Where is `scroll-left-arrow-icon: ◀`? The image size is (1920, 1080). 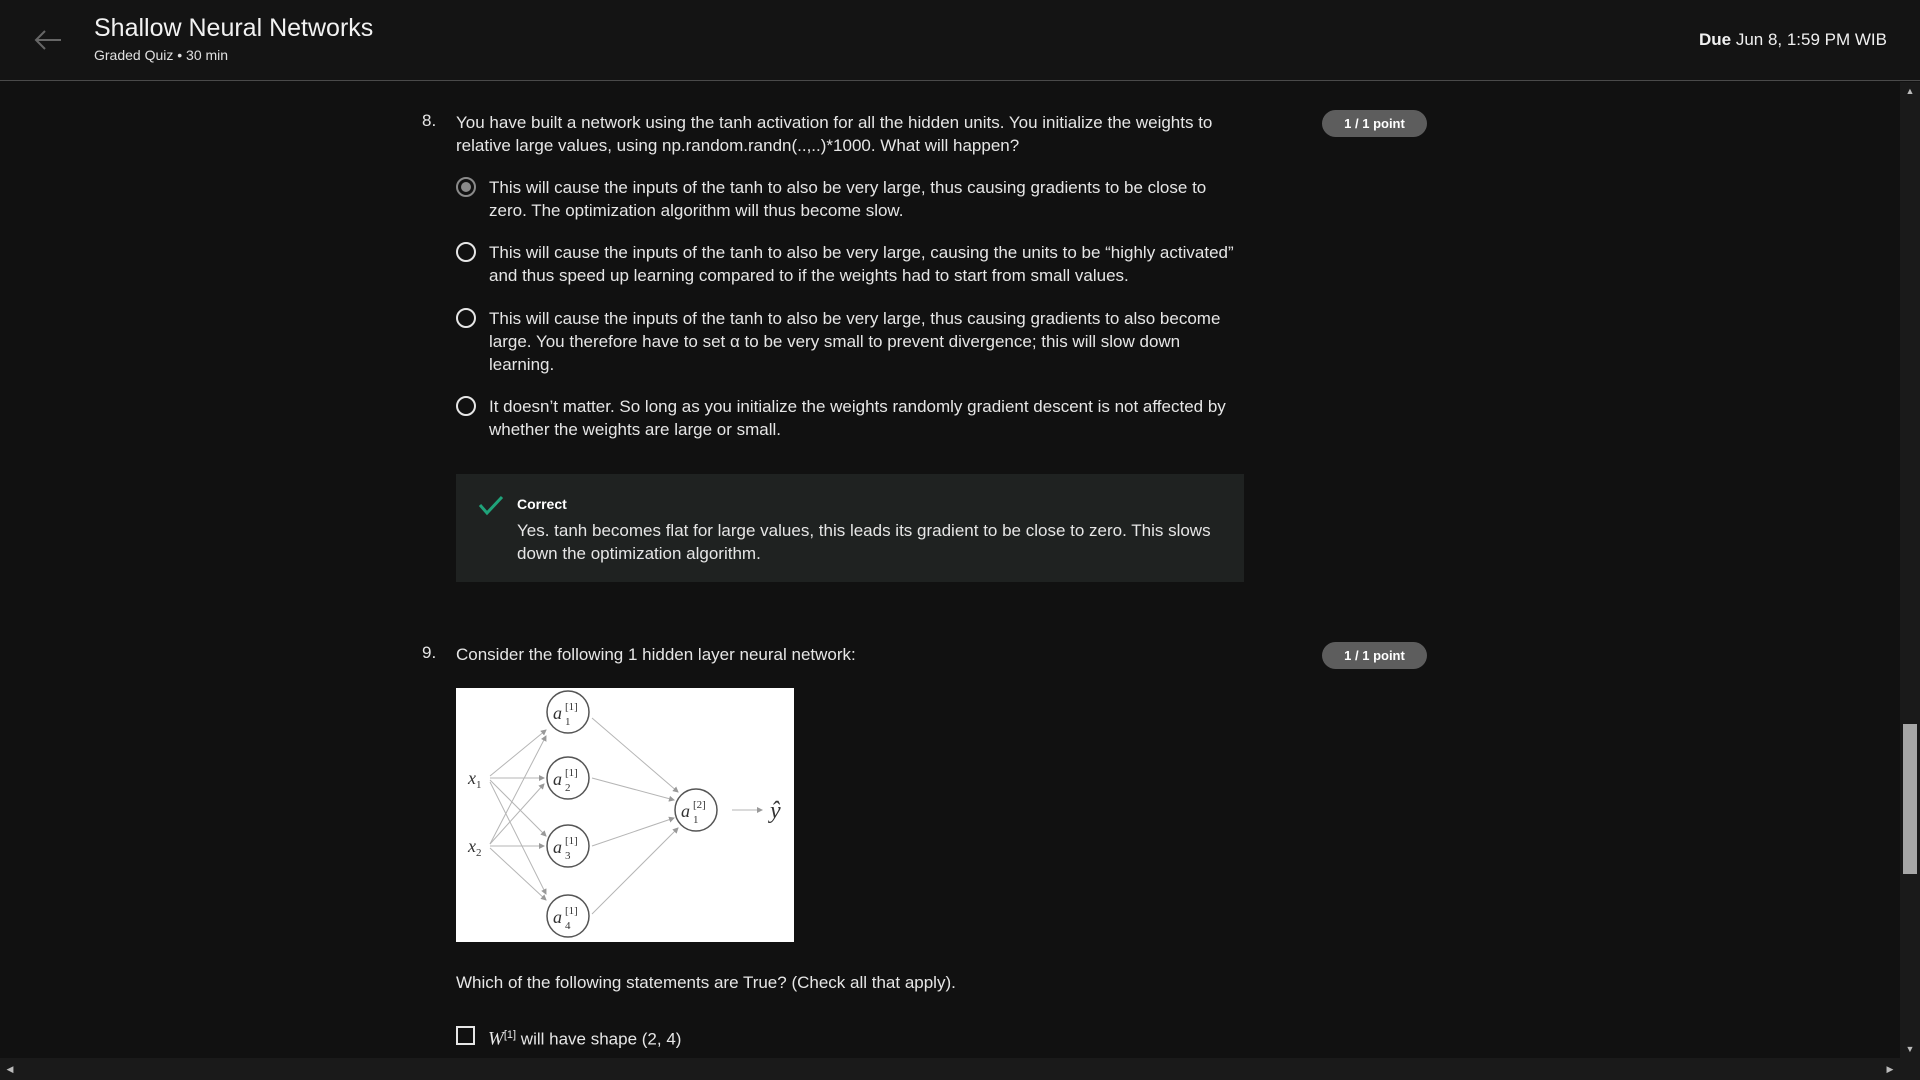 scroll-left-arrow-icon: ◀ is located at coordinates (10, 1069).